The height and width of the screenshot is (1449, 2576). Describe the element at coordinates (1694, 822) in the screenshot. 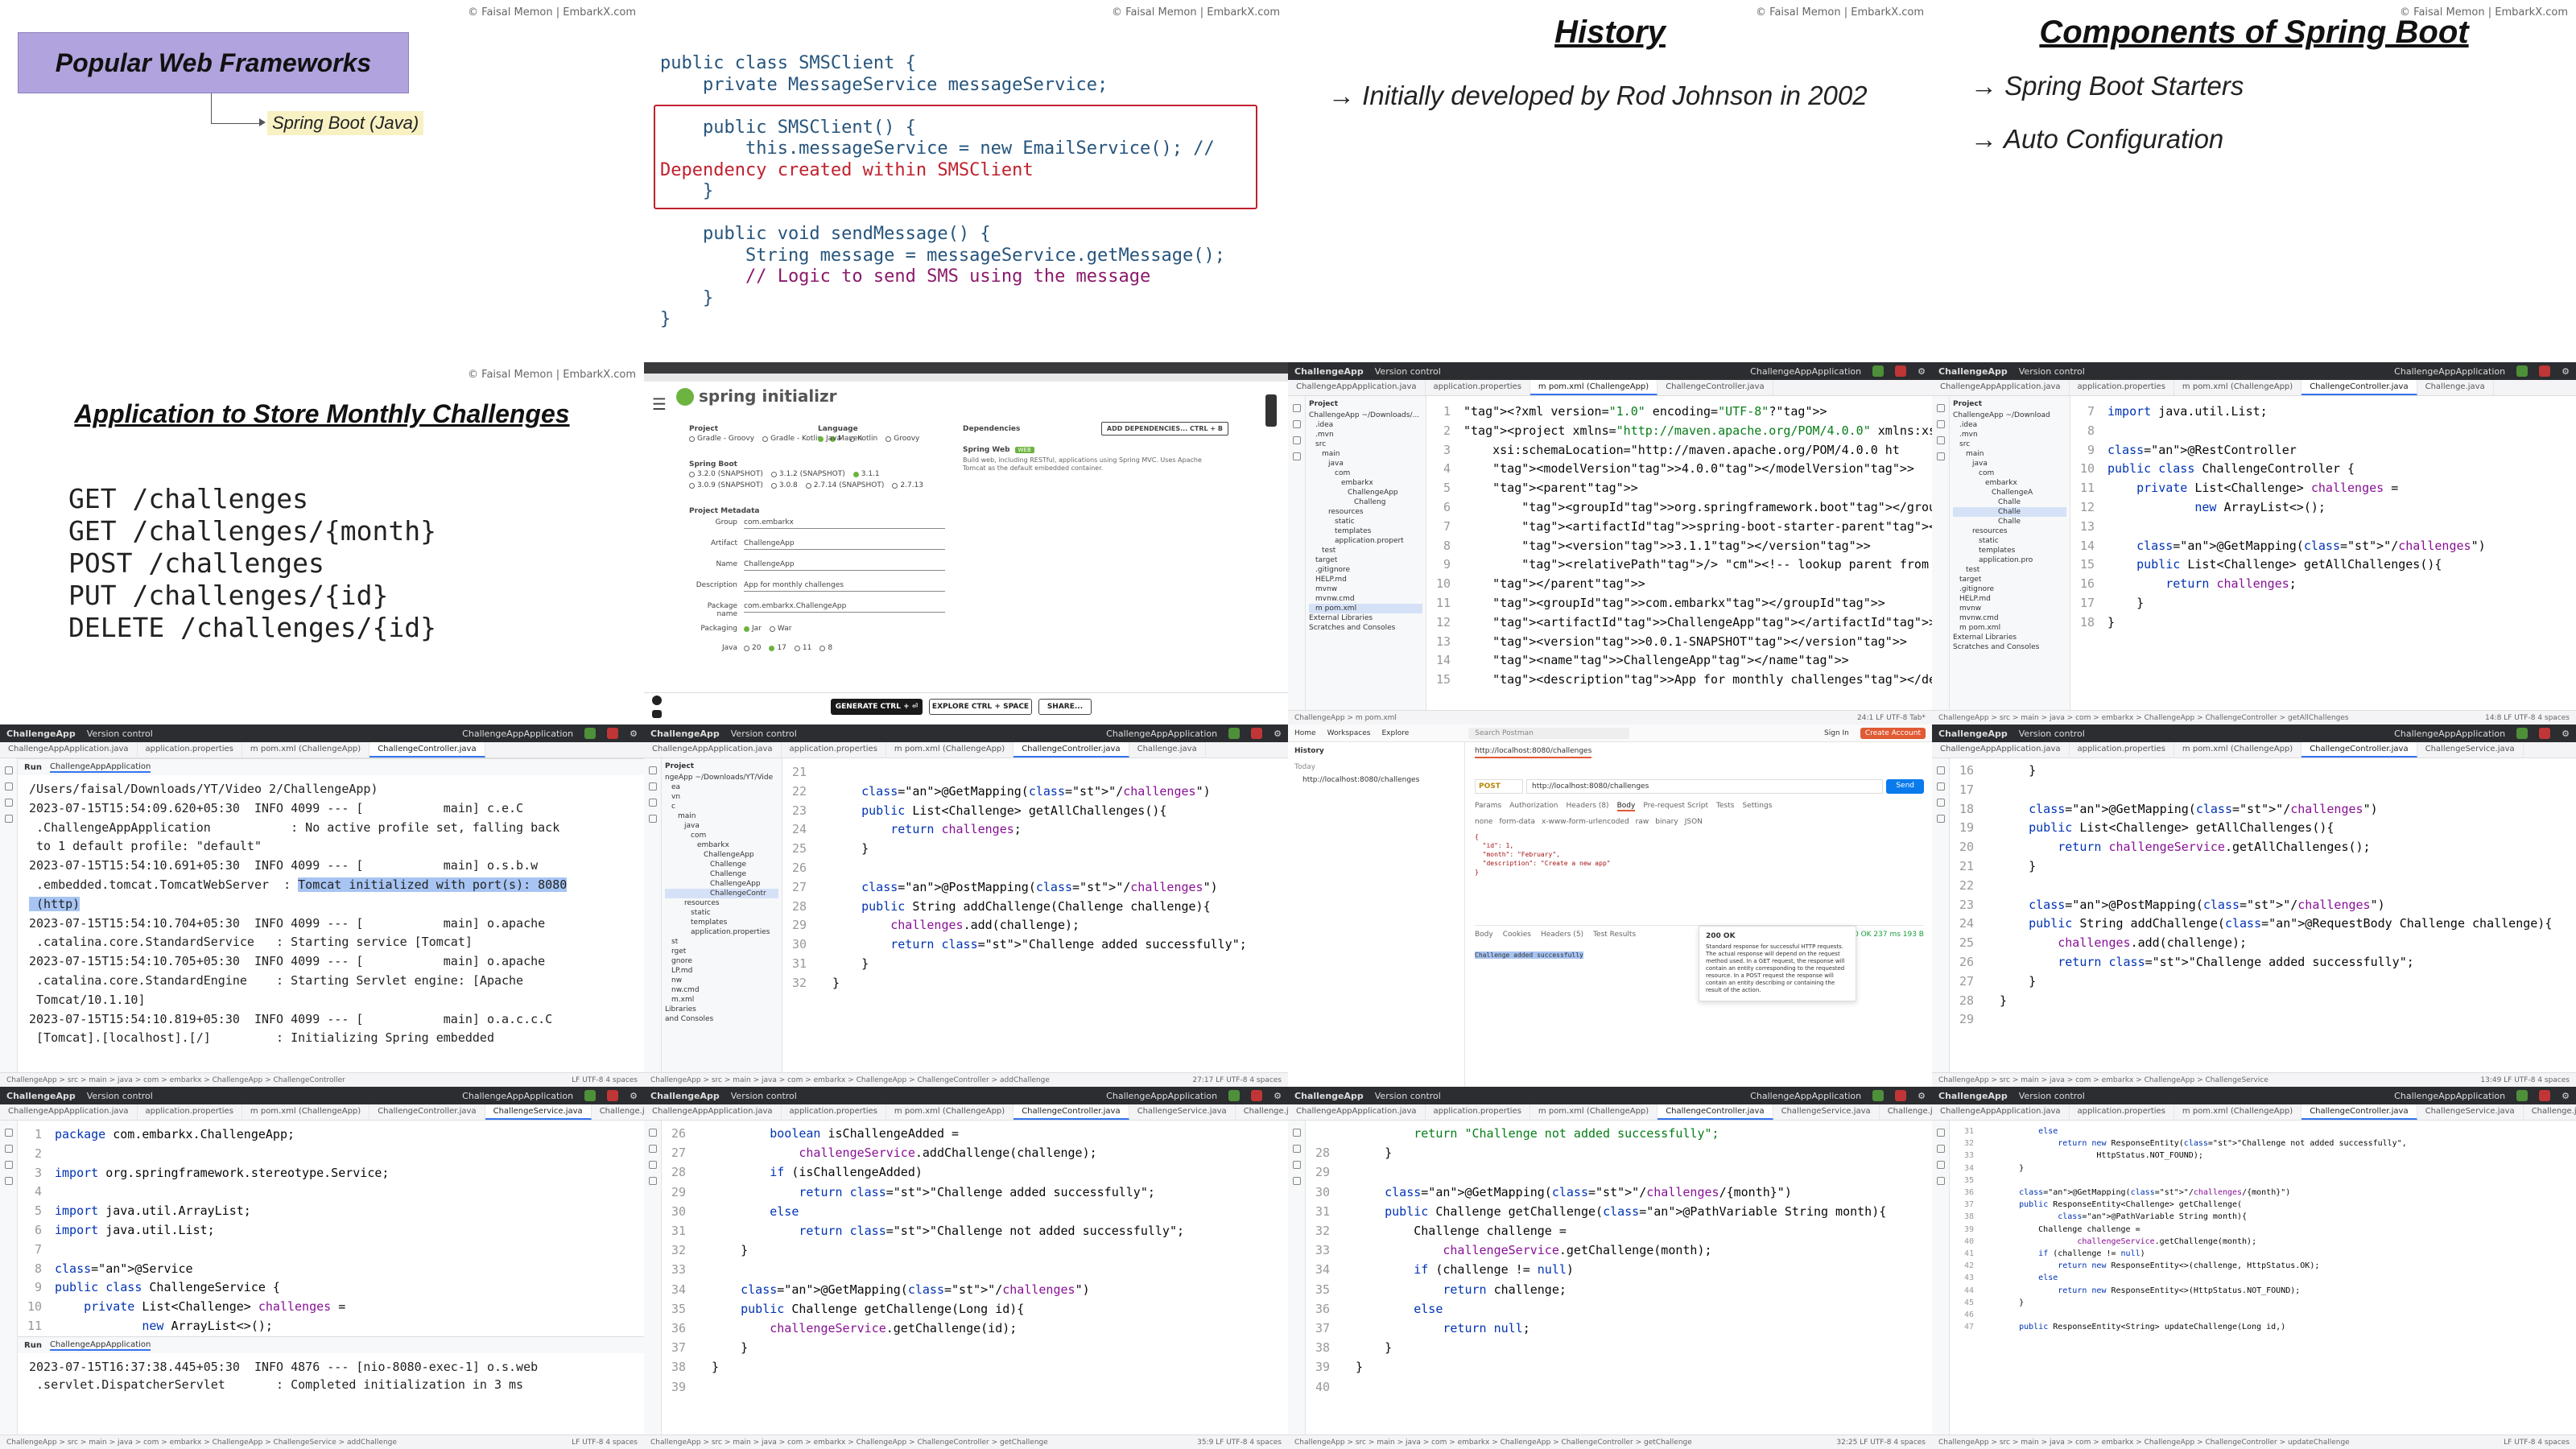

I see `body-option: JSON` at that location.